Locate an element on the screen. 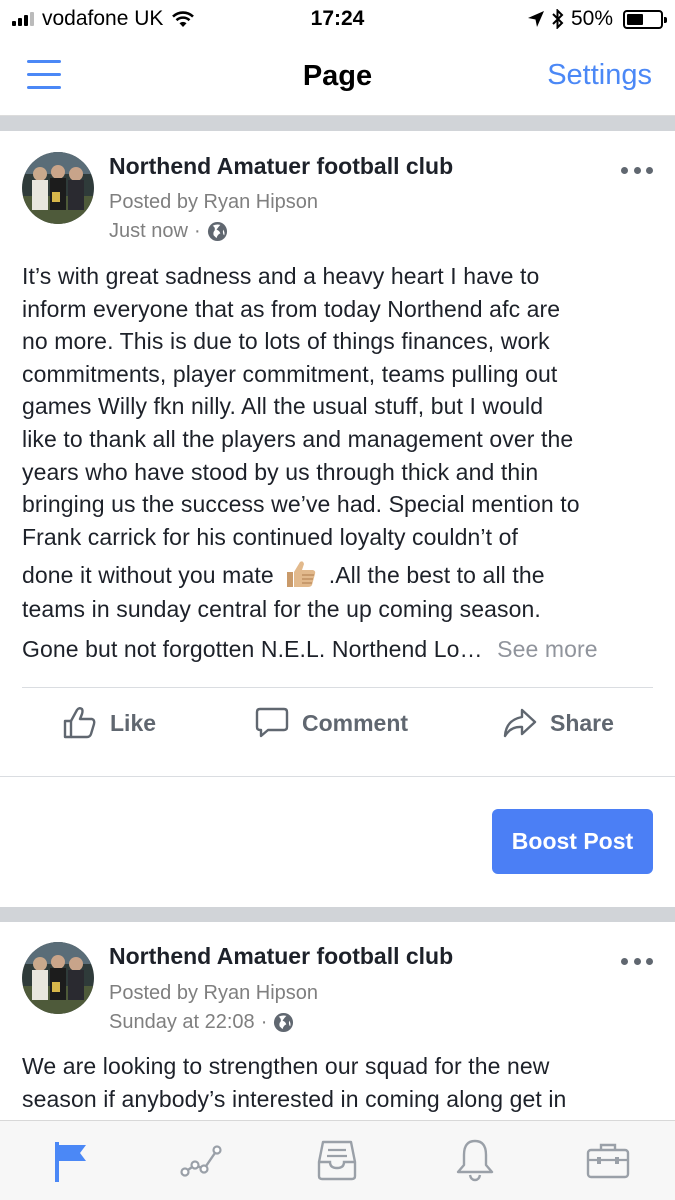 This screenshot has height=1200, width=675. action-divider is located at coordinates (337, 687).